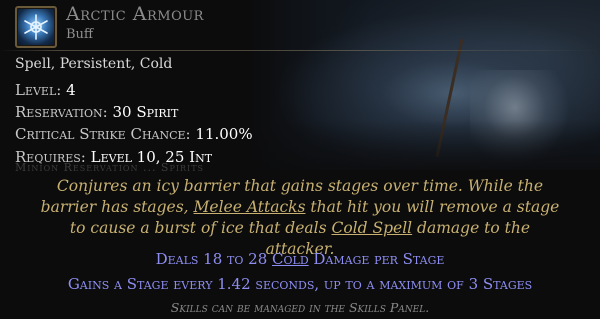  Describe the element at coordinates (80, 34) in the screenshot. I see `skill-tag: Buff` at that location.